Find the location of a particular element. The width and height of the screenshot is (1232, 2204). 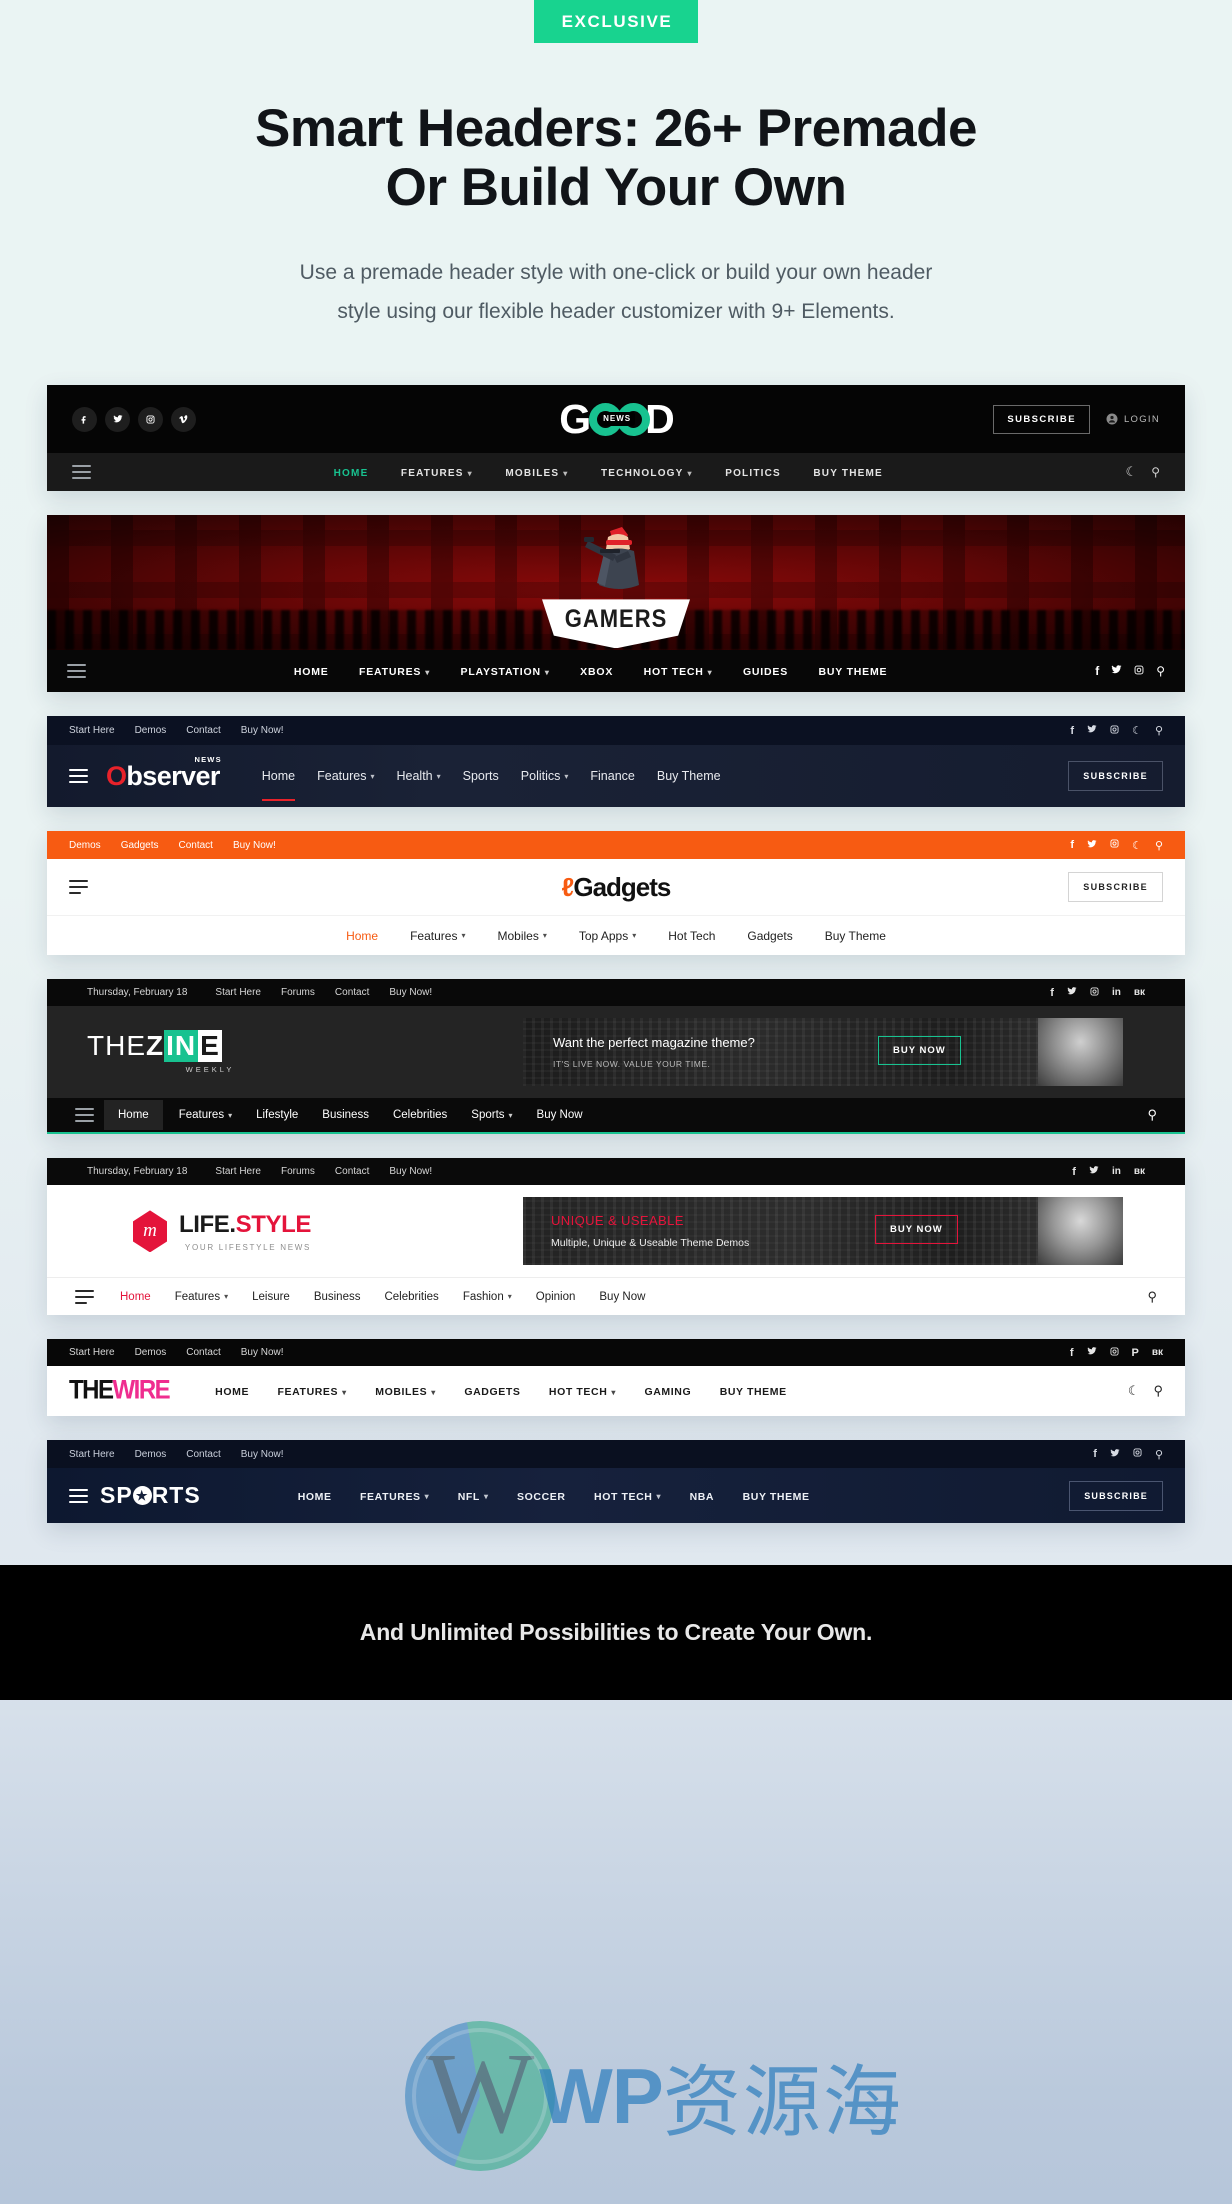

nav-item-gaming: GAMING is located at coordinates (667, 1392).